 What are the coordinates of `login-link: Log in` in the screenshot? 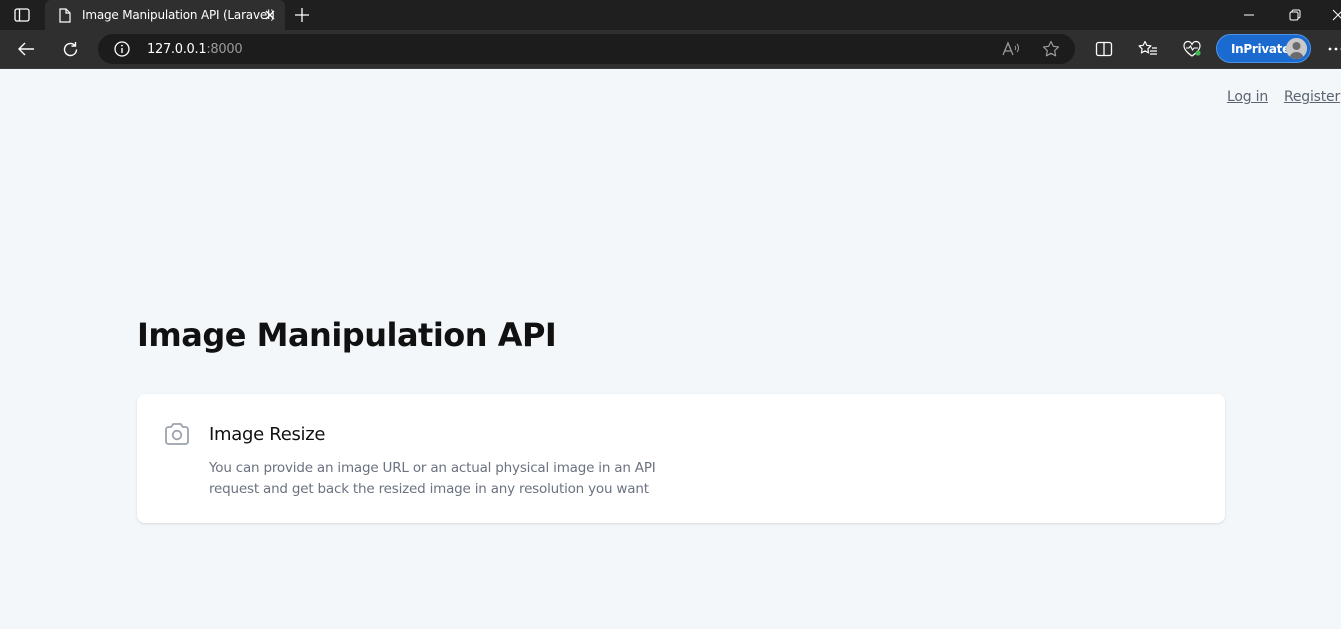 It's located at (1247, 97).